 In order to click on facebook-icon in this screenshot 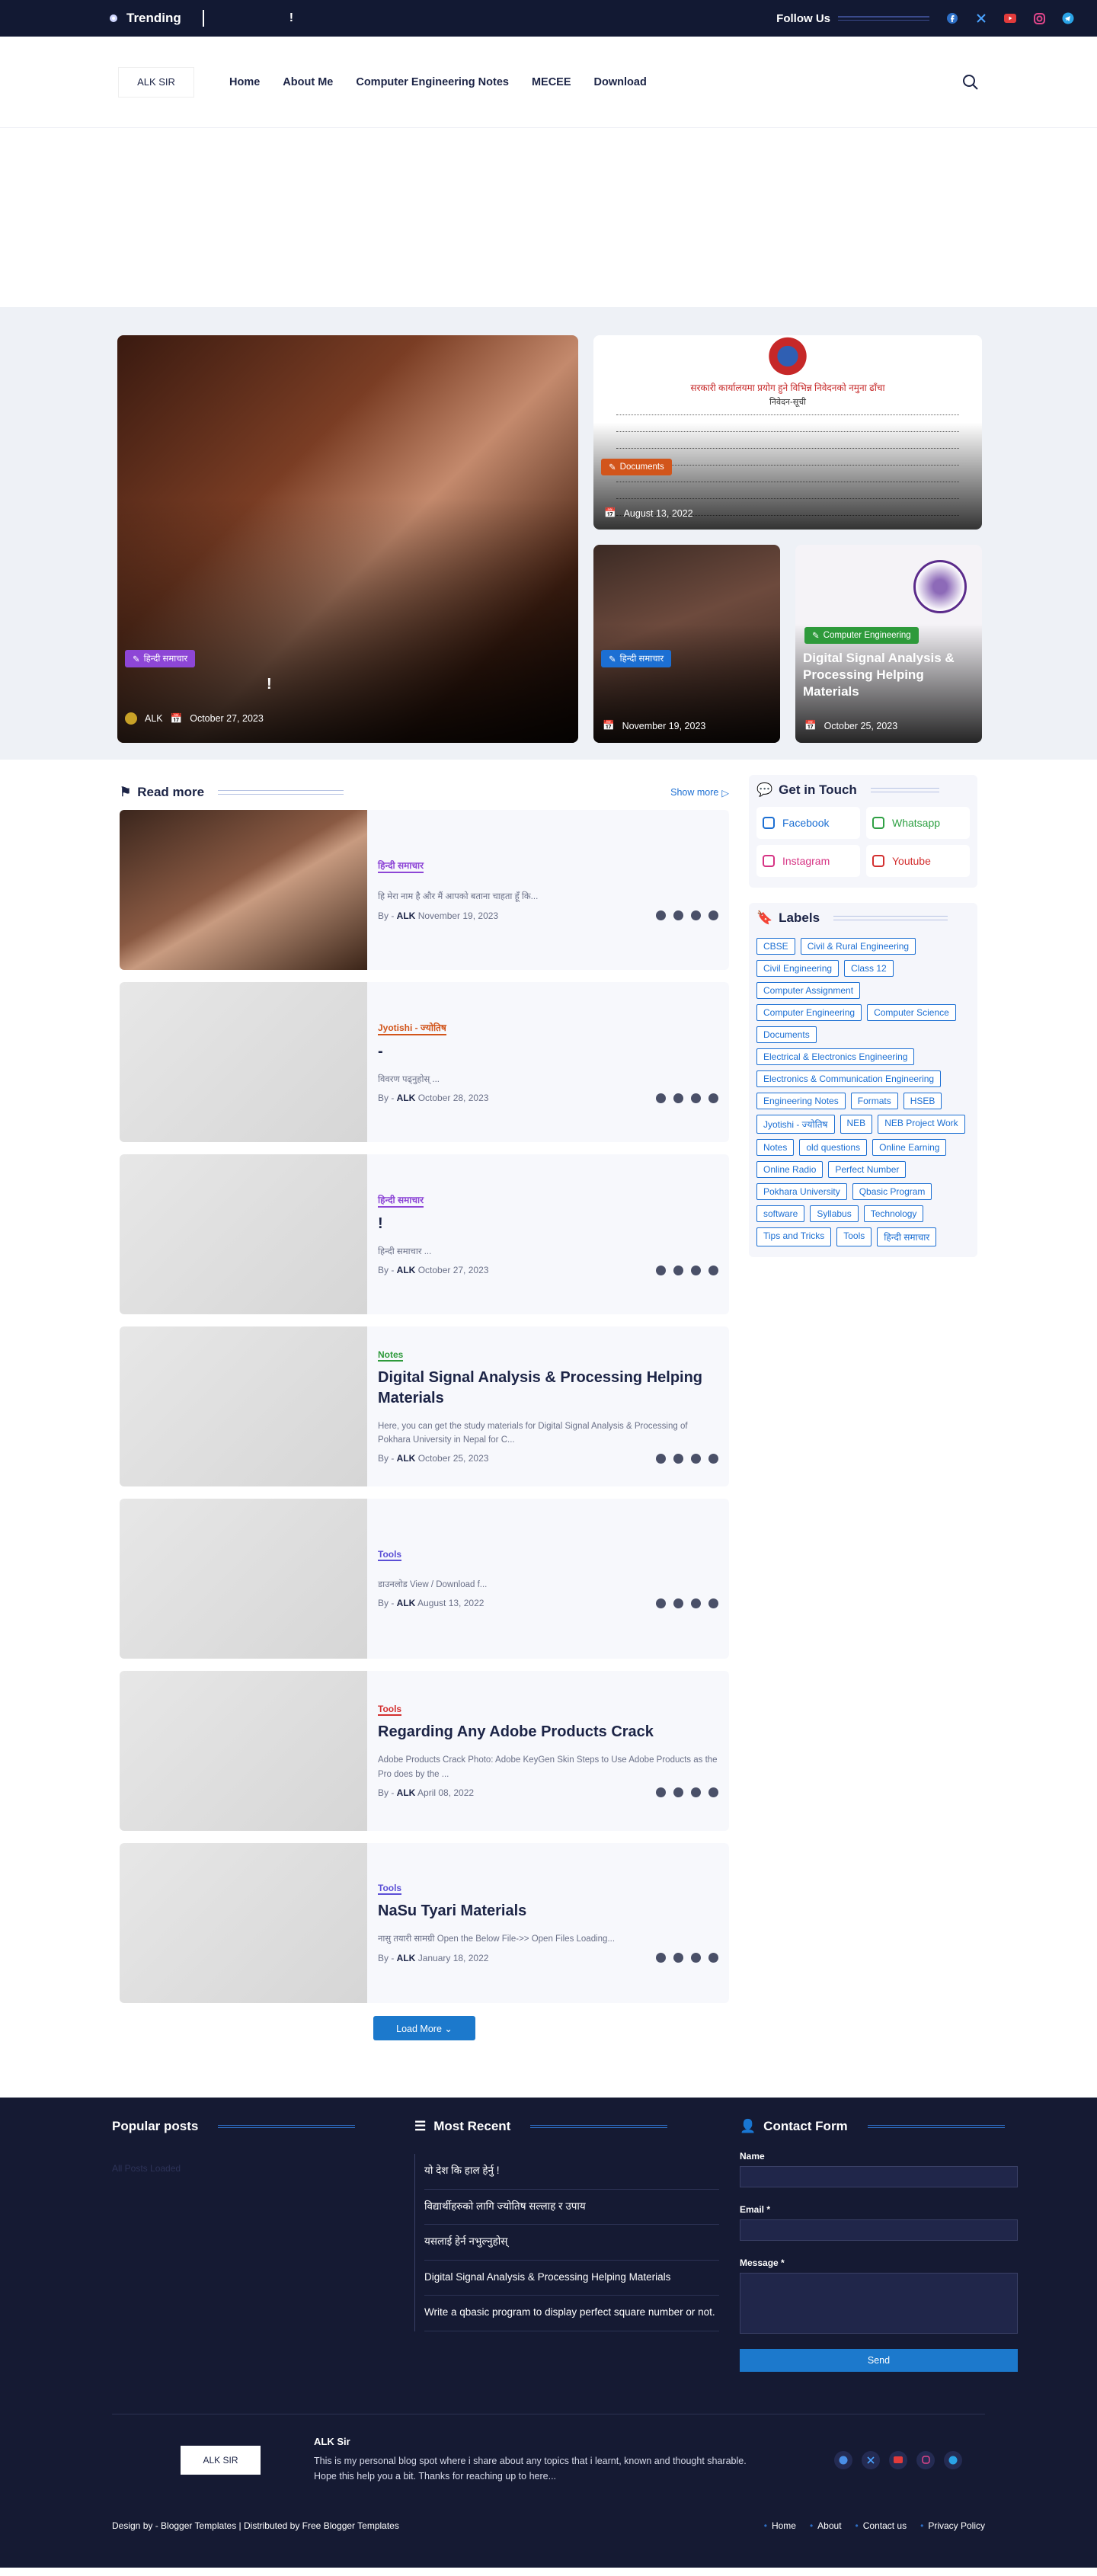, I will do `click(843, 2459)`.